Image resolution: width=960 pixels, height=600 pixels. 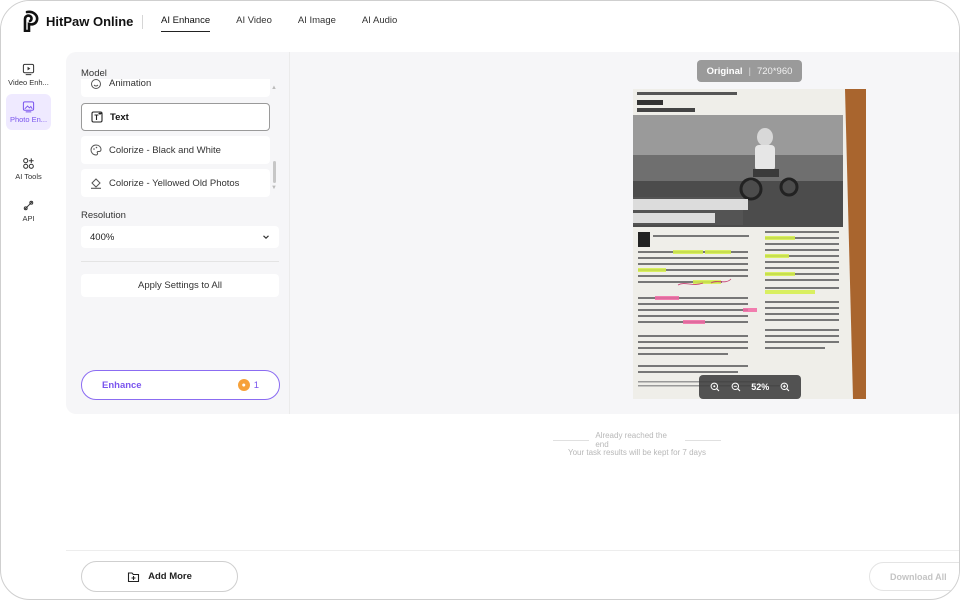 What do you see at coordinates (96, 150) in the screenshot?
I see `palette-icon` at bounding box center [96, 150].